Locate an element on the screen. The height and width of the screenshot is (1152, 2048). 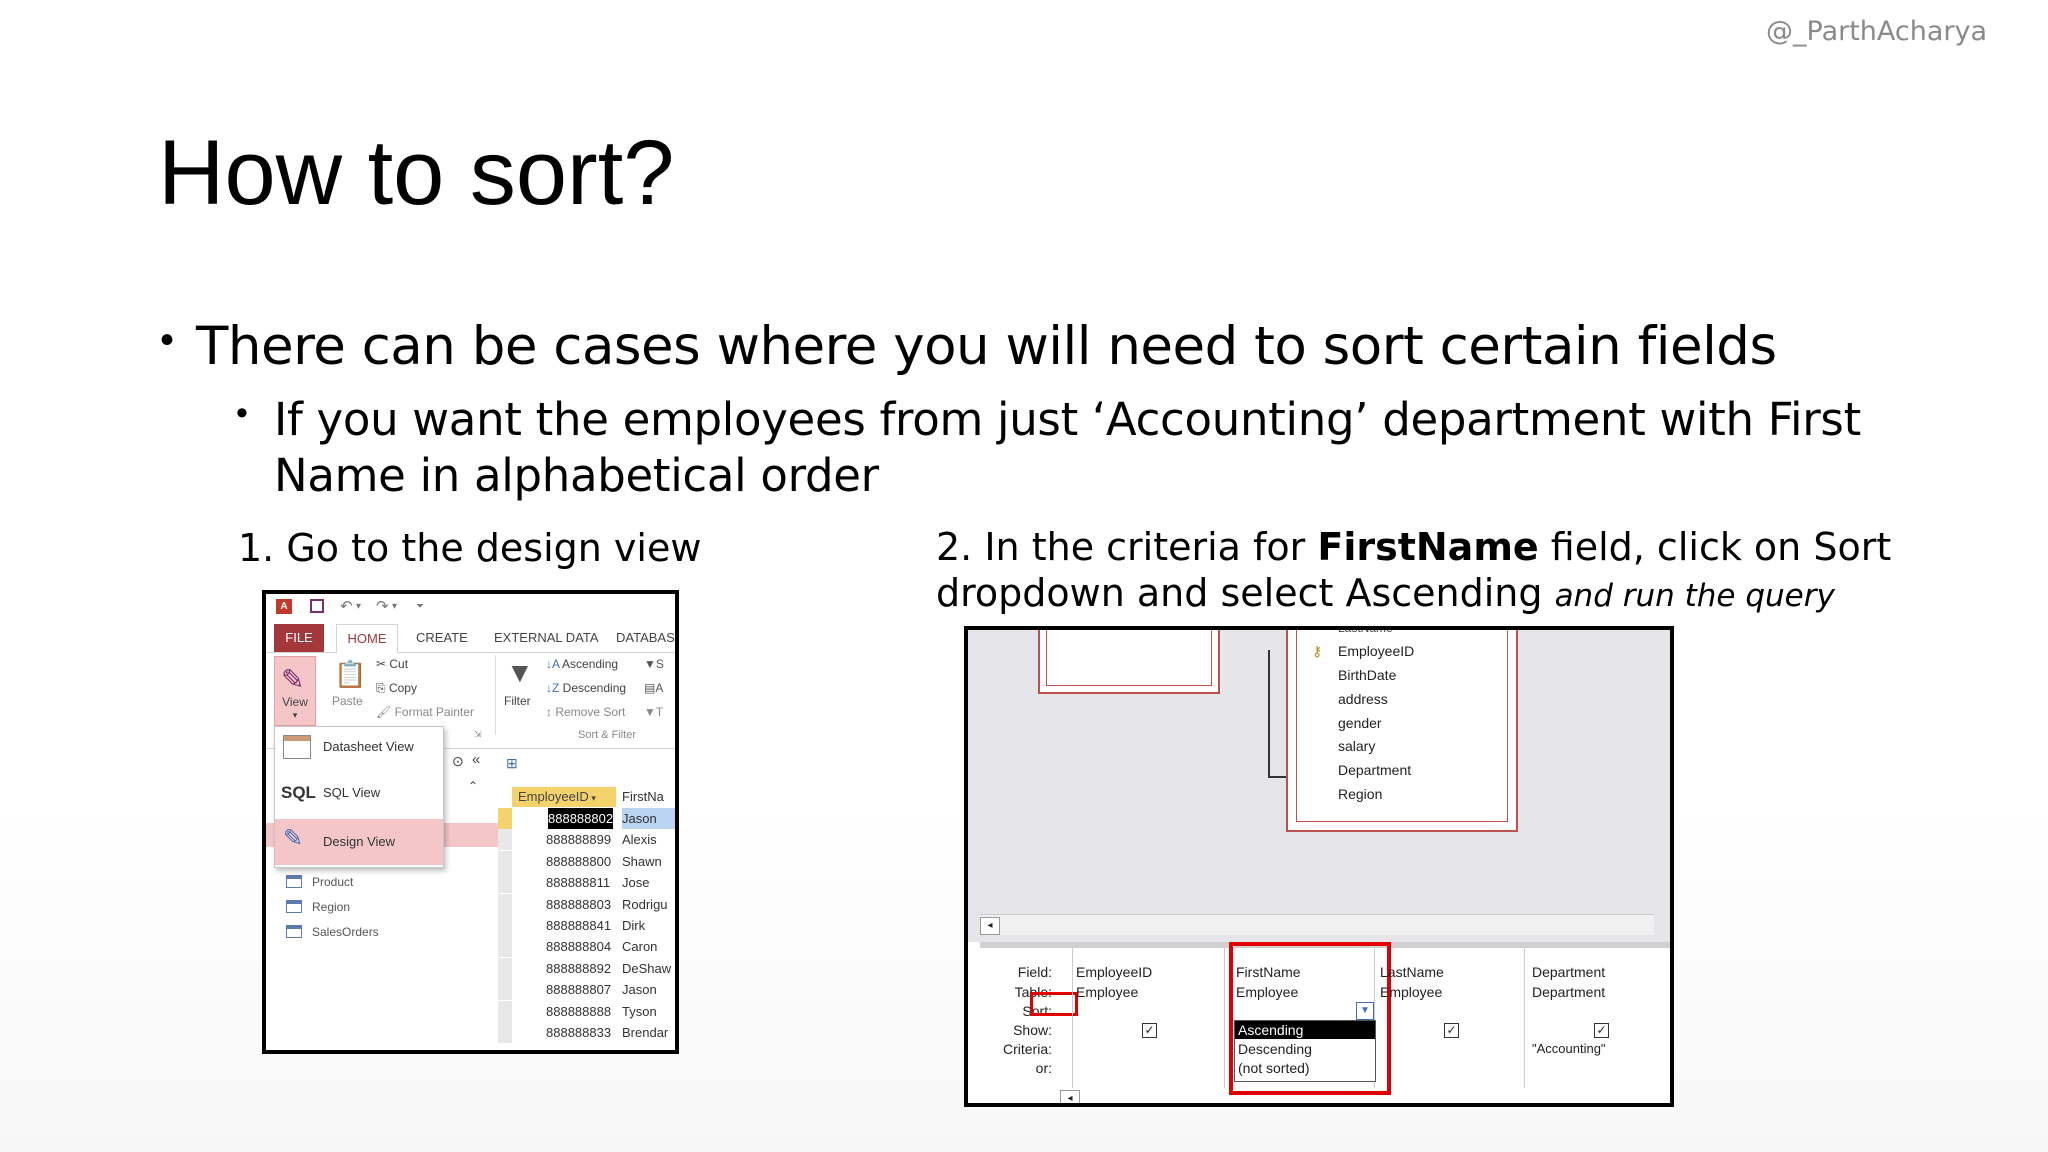
table-field: Department is located at coordinates (1374, 770).